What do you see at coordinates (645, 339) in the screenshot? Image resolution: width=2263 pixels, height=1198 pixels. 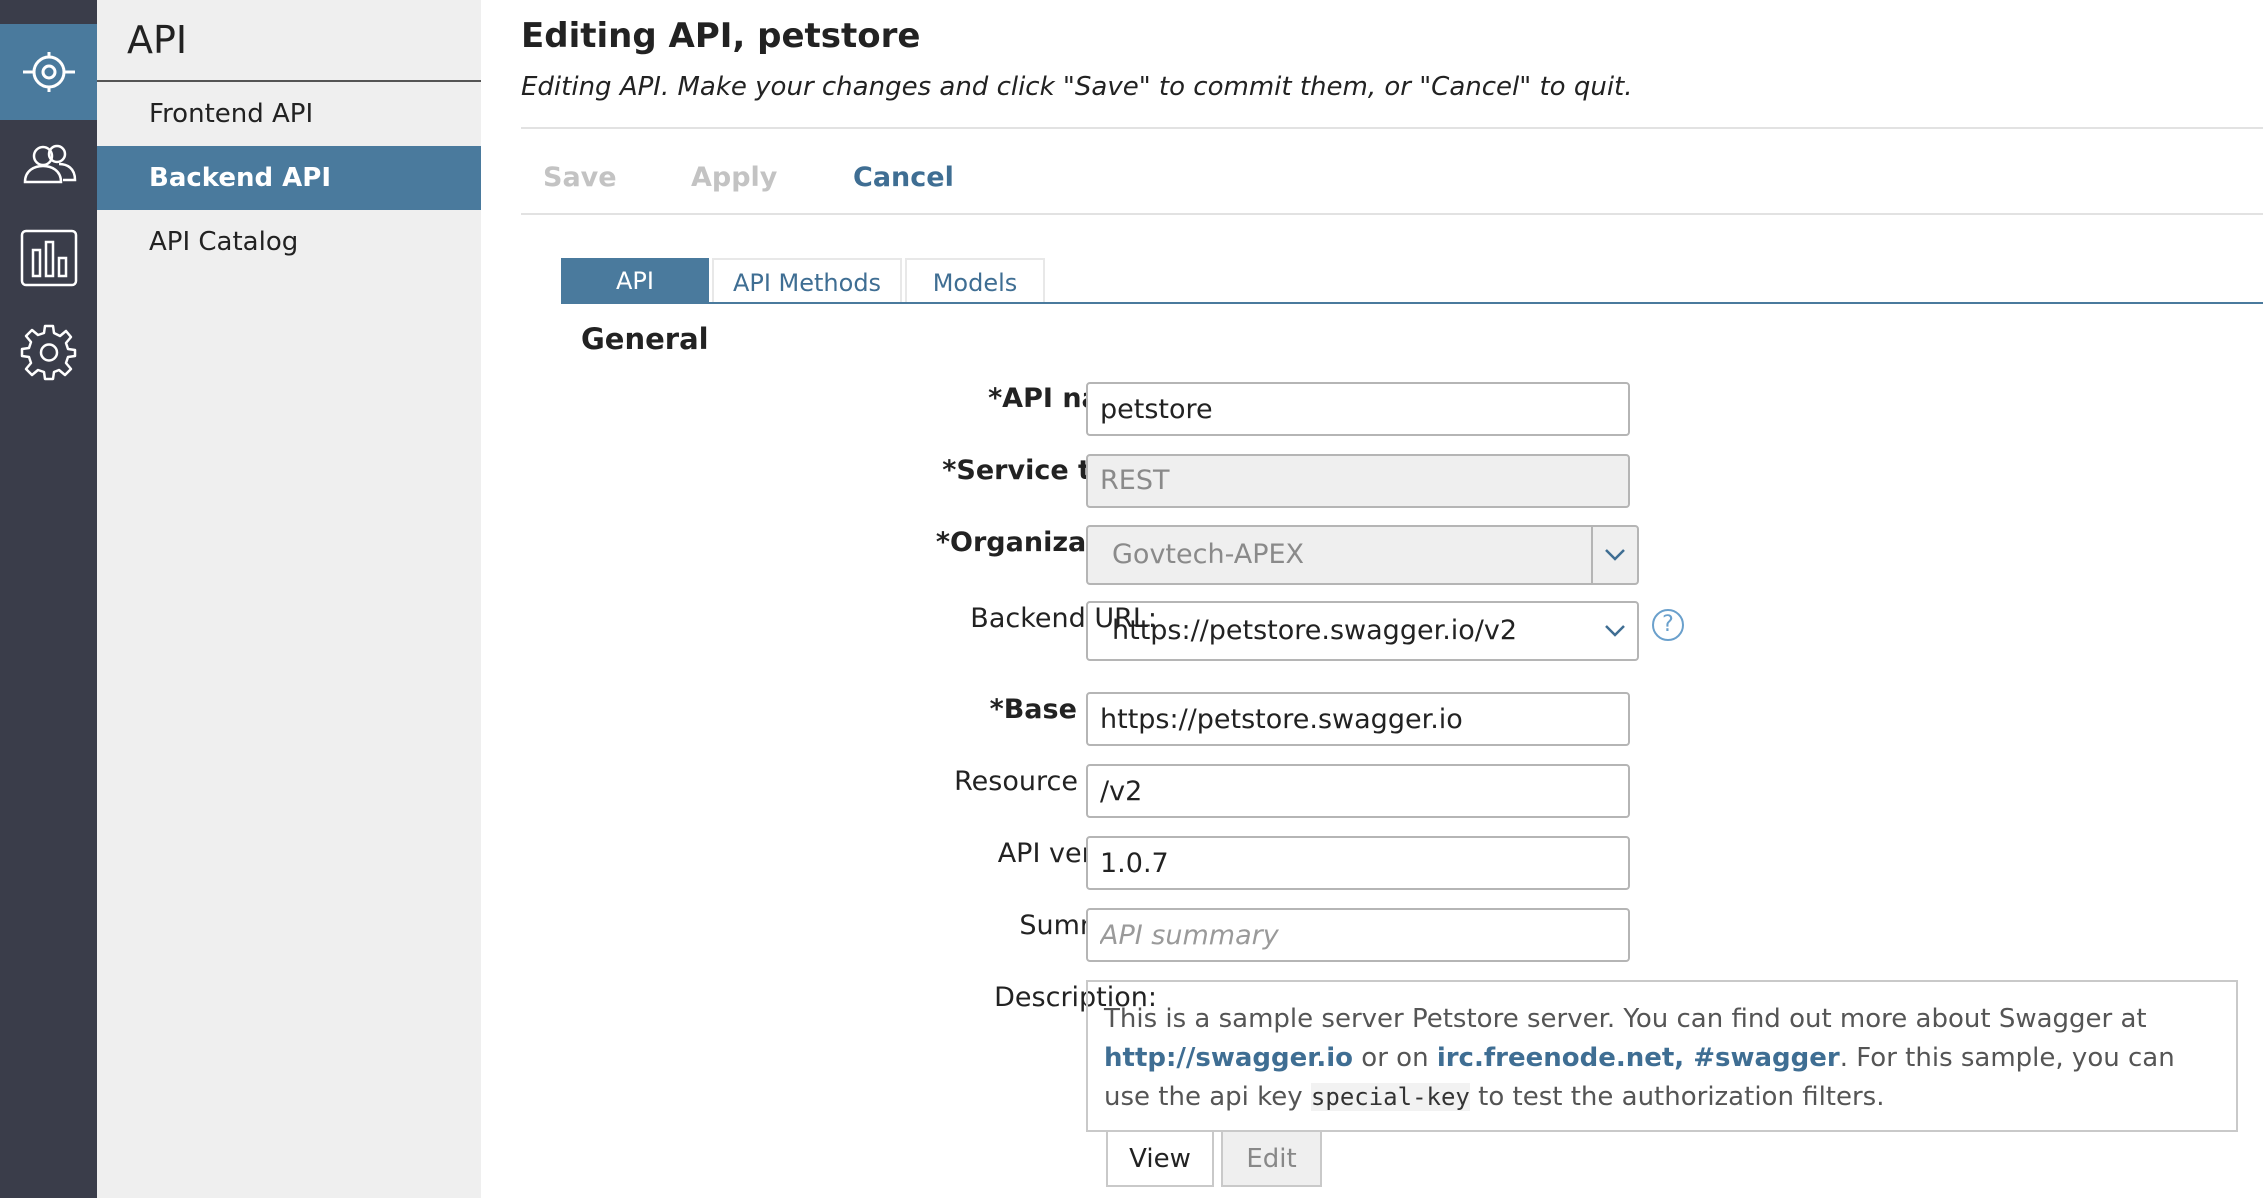 I see `section-title: General` at bounding box center [645, 339].